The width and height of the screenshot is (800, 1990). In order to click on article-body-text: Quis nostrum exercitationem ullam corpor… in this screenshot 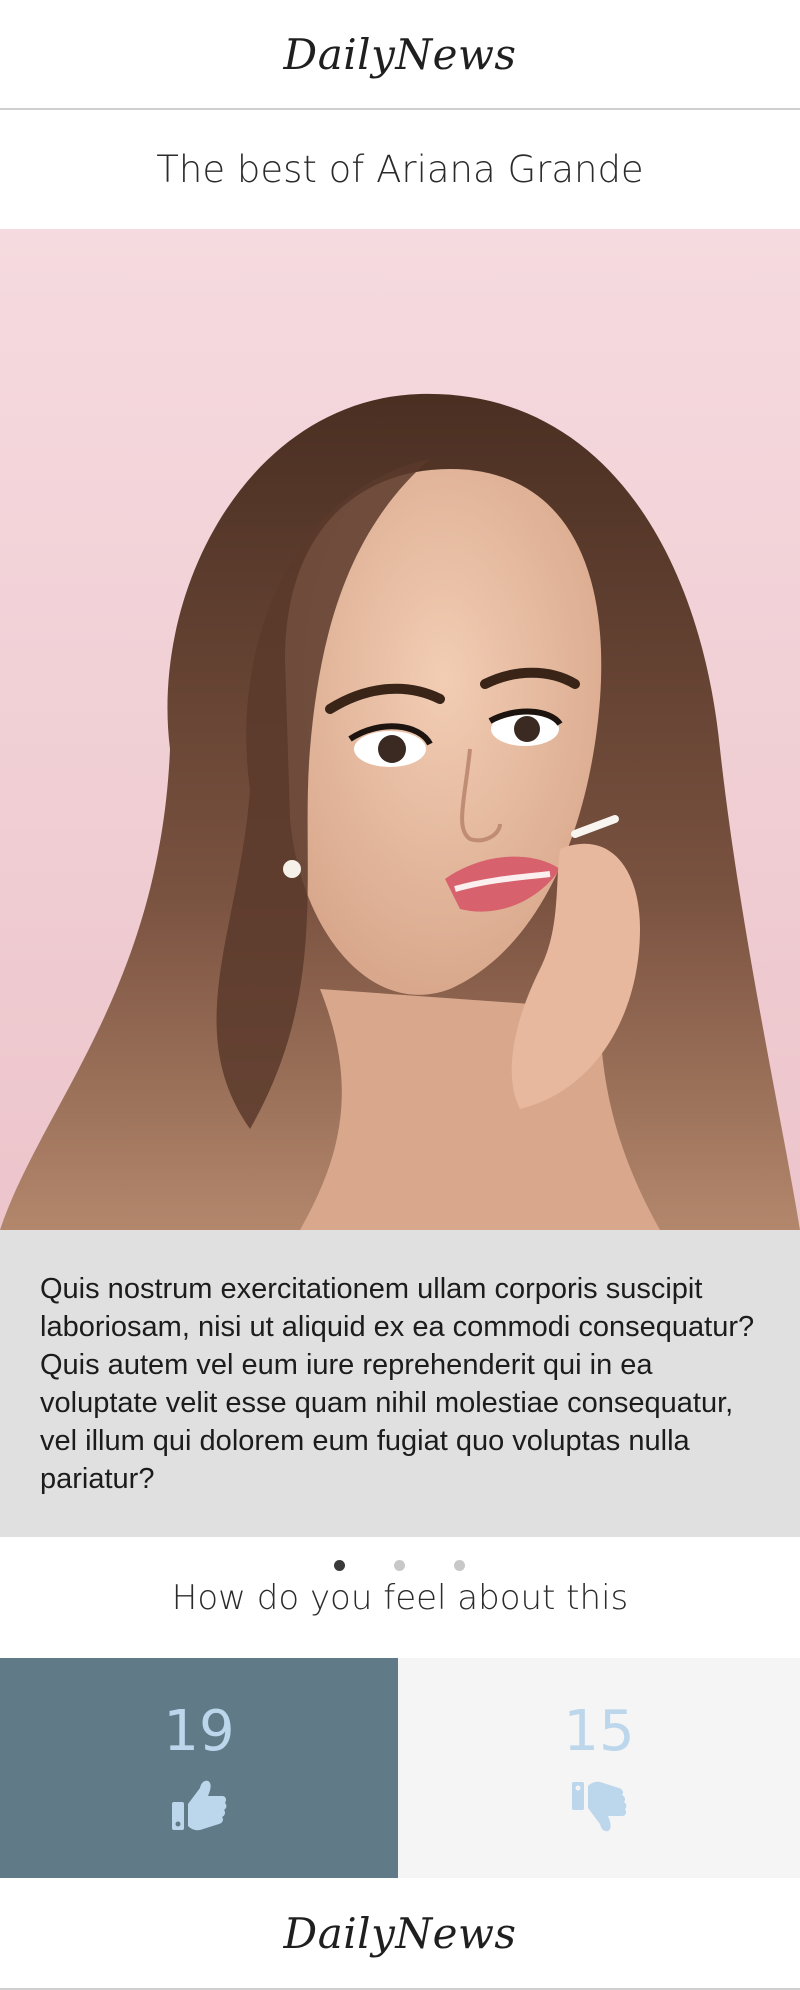, I will do `click(397, 1384)`.